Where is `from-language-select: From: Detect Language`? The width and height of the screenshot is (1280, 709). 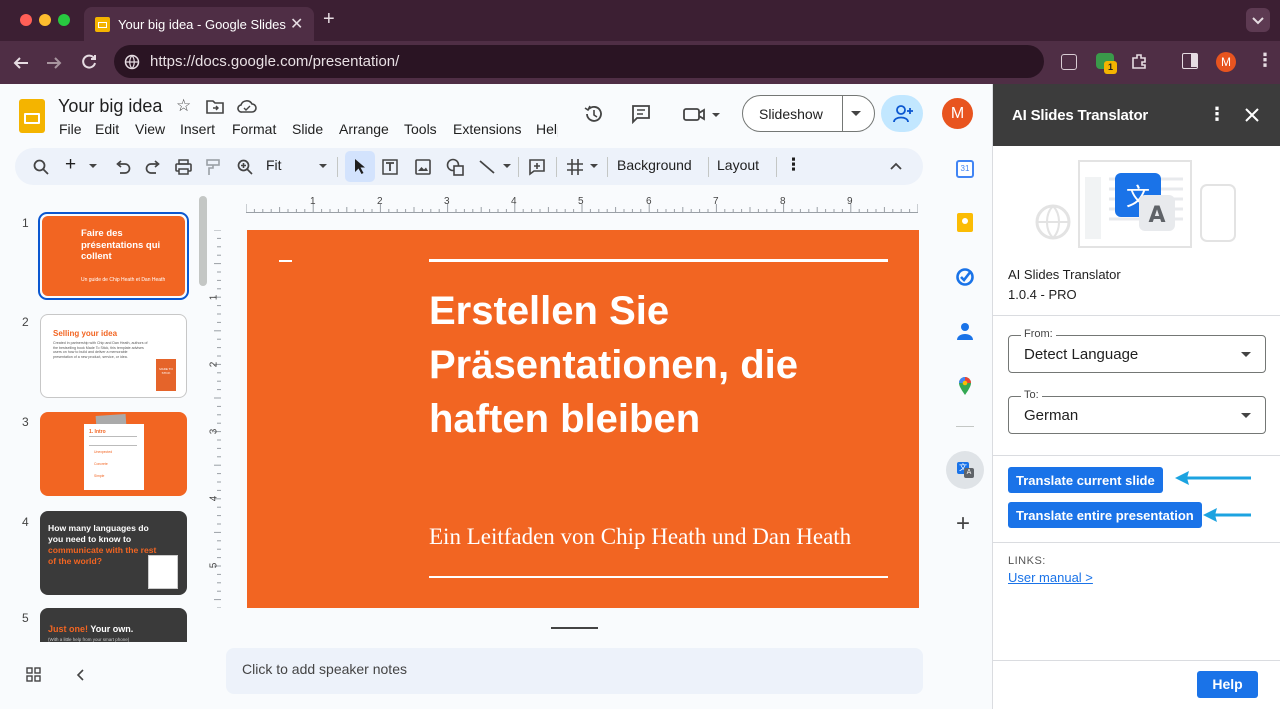
from-language-select: From: Detect Language is located at coordinates (1137, 350).